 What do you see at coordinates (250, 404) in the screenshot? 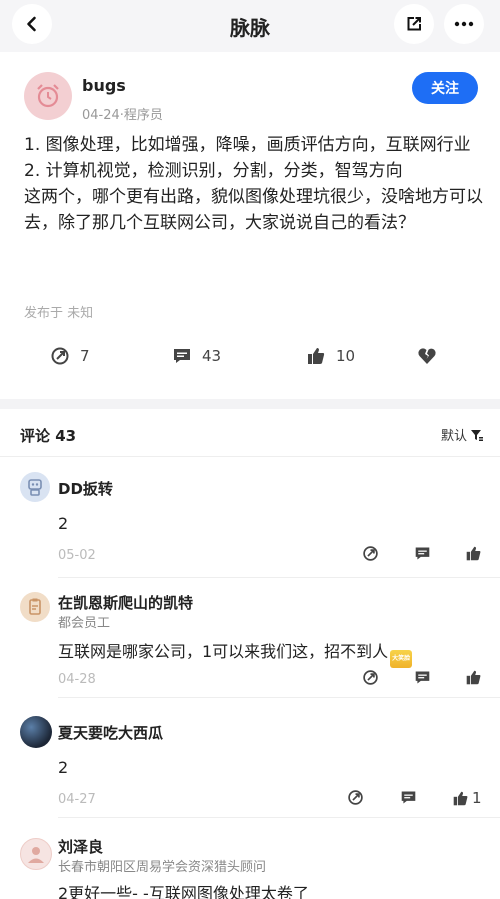
I see `section-separator` at bounding box center [250, 404].